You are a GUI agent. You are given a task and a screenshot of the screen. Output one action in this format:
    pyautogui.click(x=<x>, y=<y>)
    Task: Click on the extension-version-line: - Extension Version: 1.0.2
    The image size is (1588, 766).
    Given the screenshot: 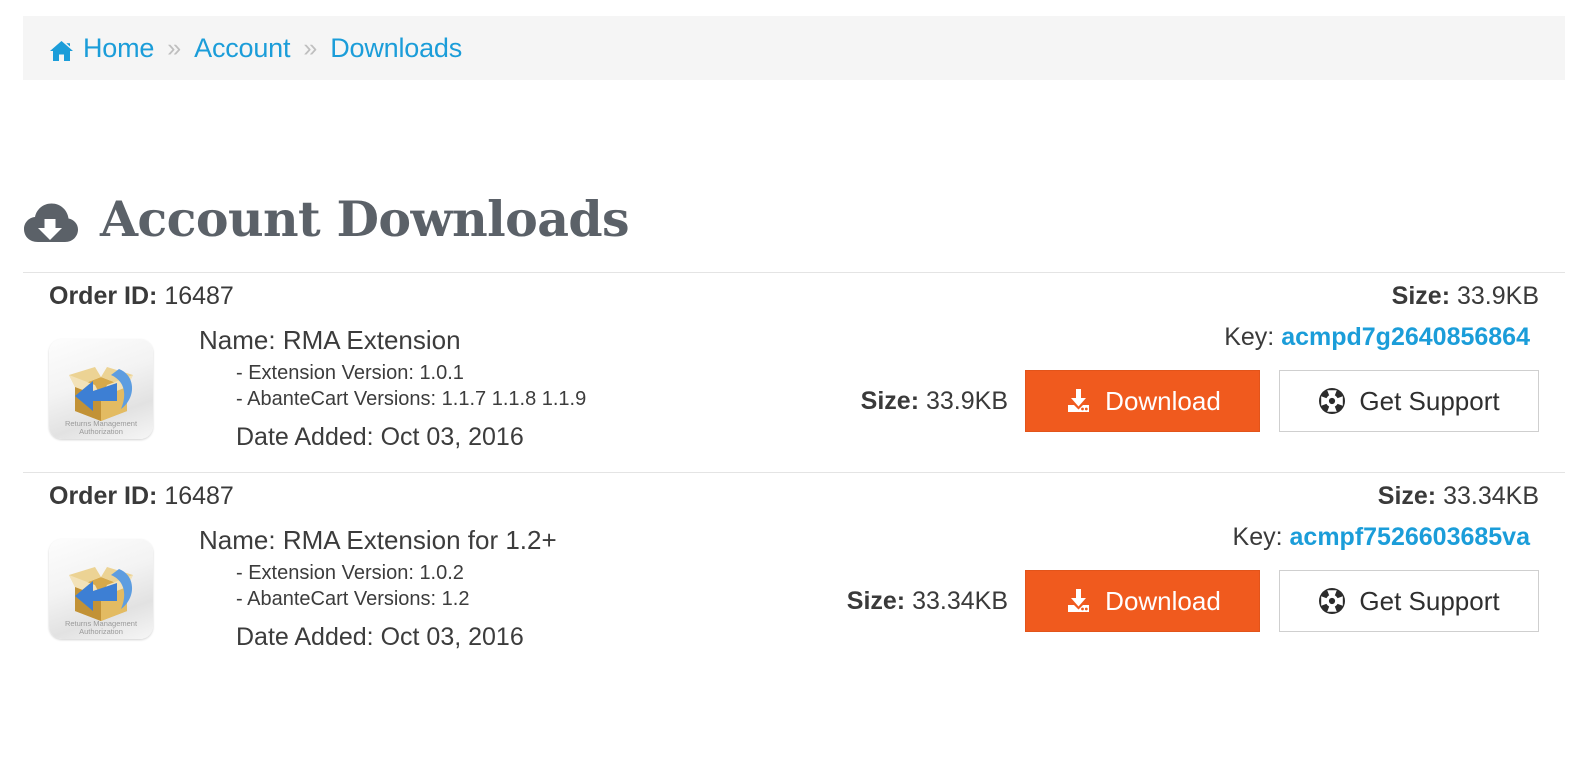 What is the action you would take?
    pyautogui.click(x=592, y=573)
    